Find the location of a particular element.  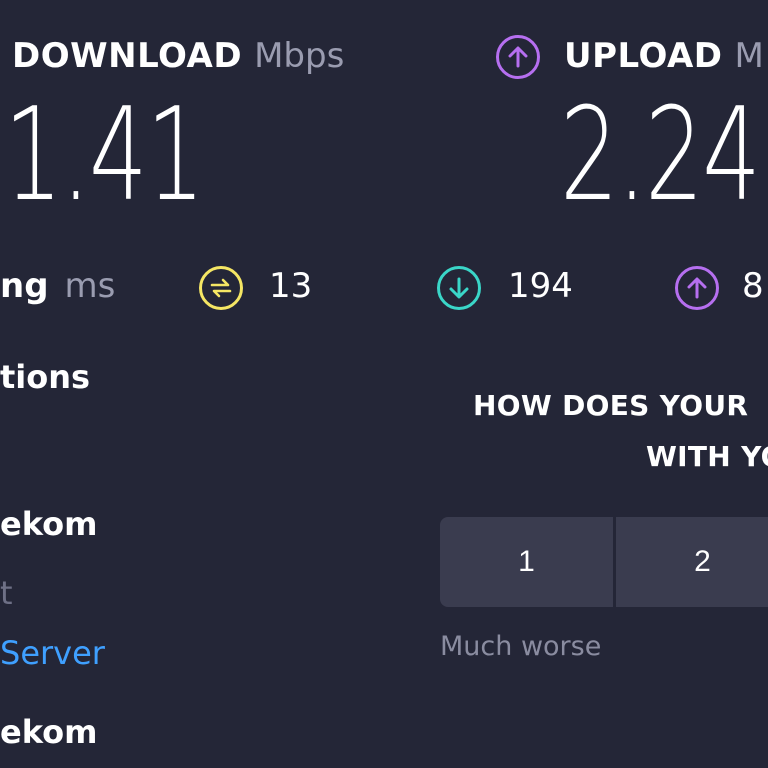

rating-button-2: 2 is located at coordinates (692, 562).